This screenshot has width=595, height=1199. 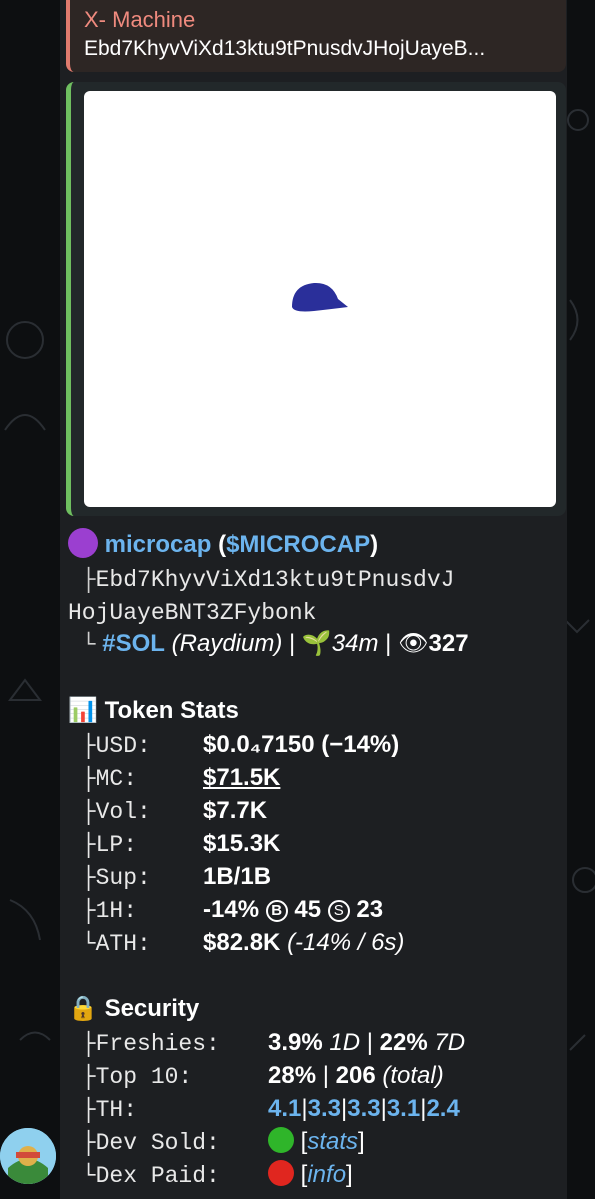 I want to click on red-circle-icon, so click(x=281, y=1173).